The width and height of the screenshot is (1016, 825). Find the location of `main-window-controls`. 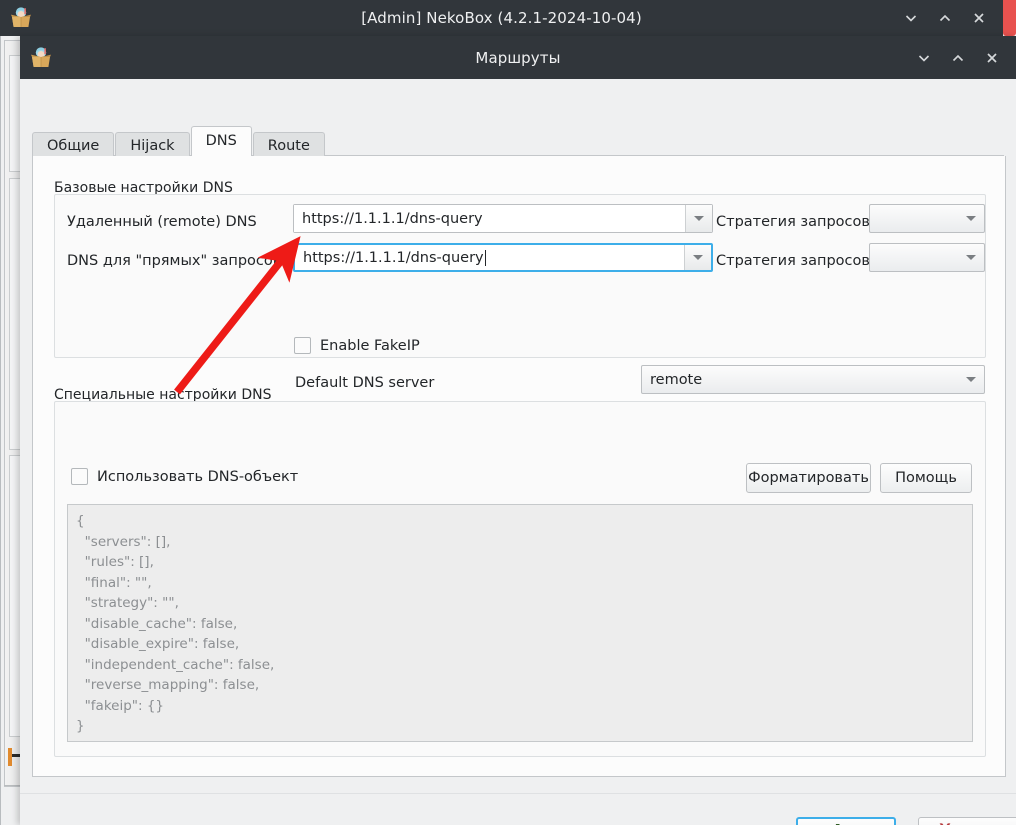

main-window-controls is located at coordinates (950, 18).